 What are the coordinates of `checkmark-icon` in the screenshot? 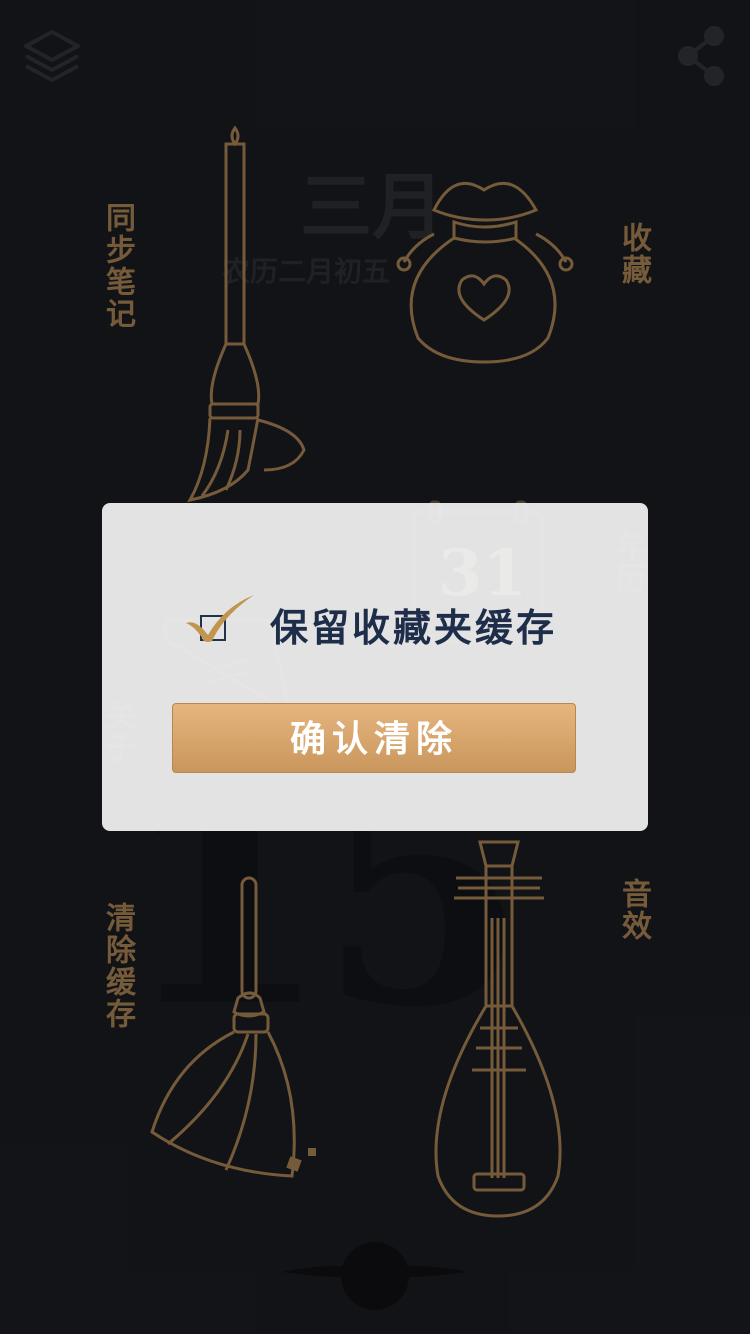 It's located at (220, 618).